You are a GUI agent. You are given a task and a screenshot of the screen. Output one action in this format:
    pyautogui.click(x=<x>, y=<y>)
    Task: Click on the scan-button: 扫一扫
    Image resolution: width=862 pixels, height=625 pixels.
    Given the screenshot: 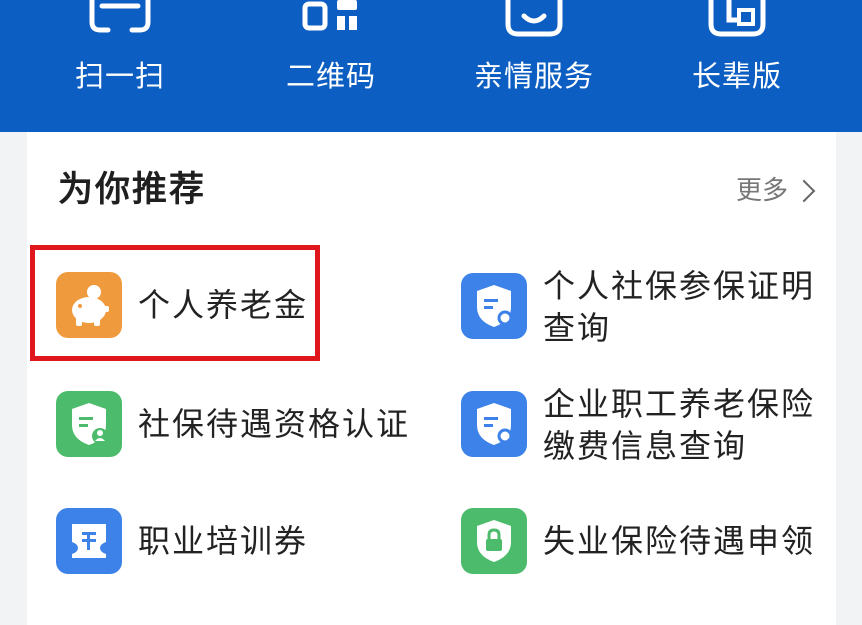 What is the action you would take?
    pyautogui.click(x=120, y=66)
    